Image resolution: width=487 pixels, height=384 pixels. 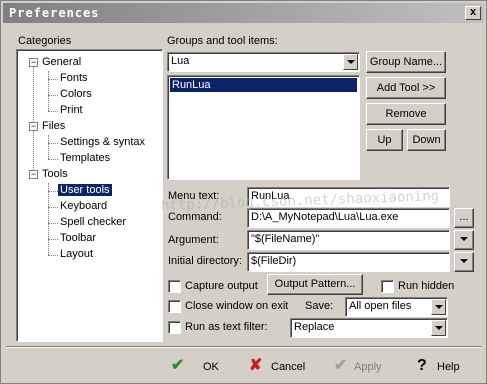 What do you see at coordinates (288, 367) in the screenshot?
I see `cancel-label: Cancel` at bounding box center [288, 367].